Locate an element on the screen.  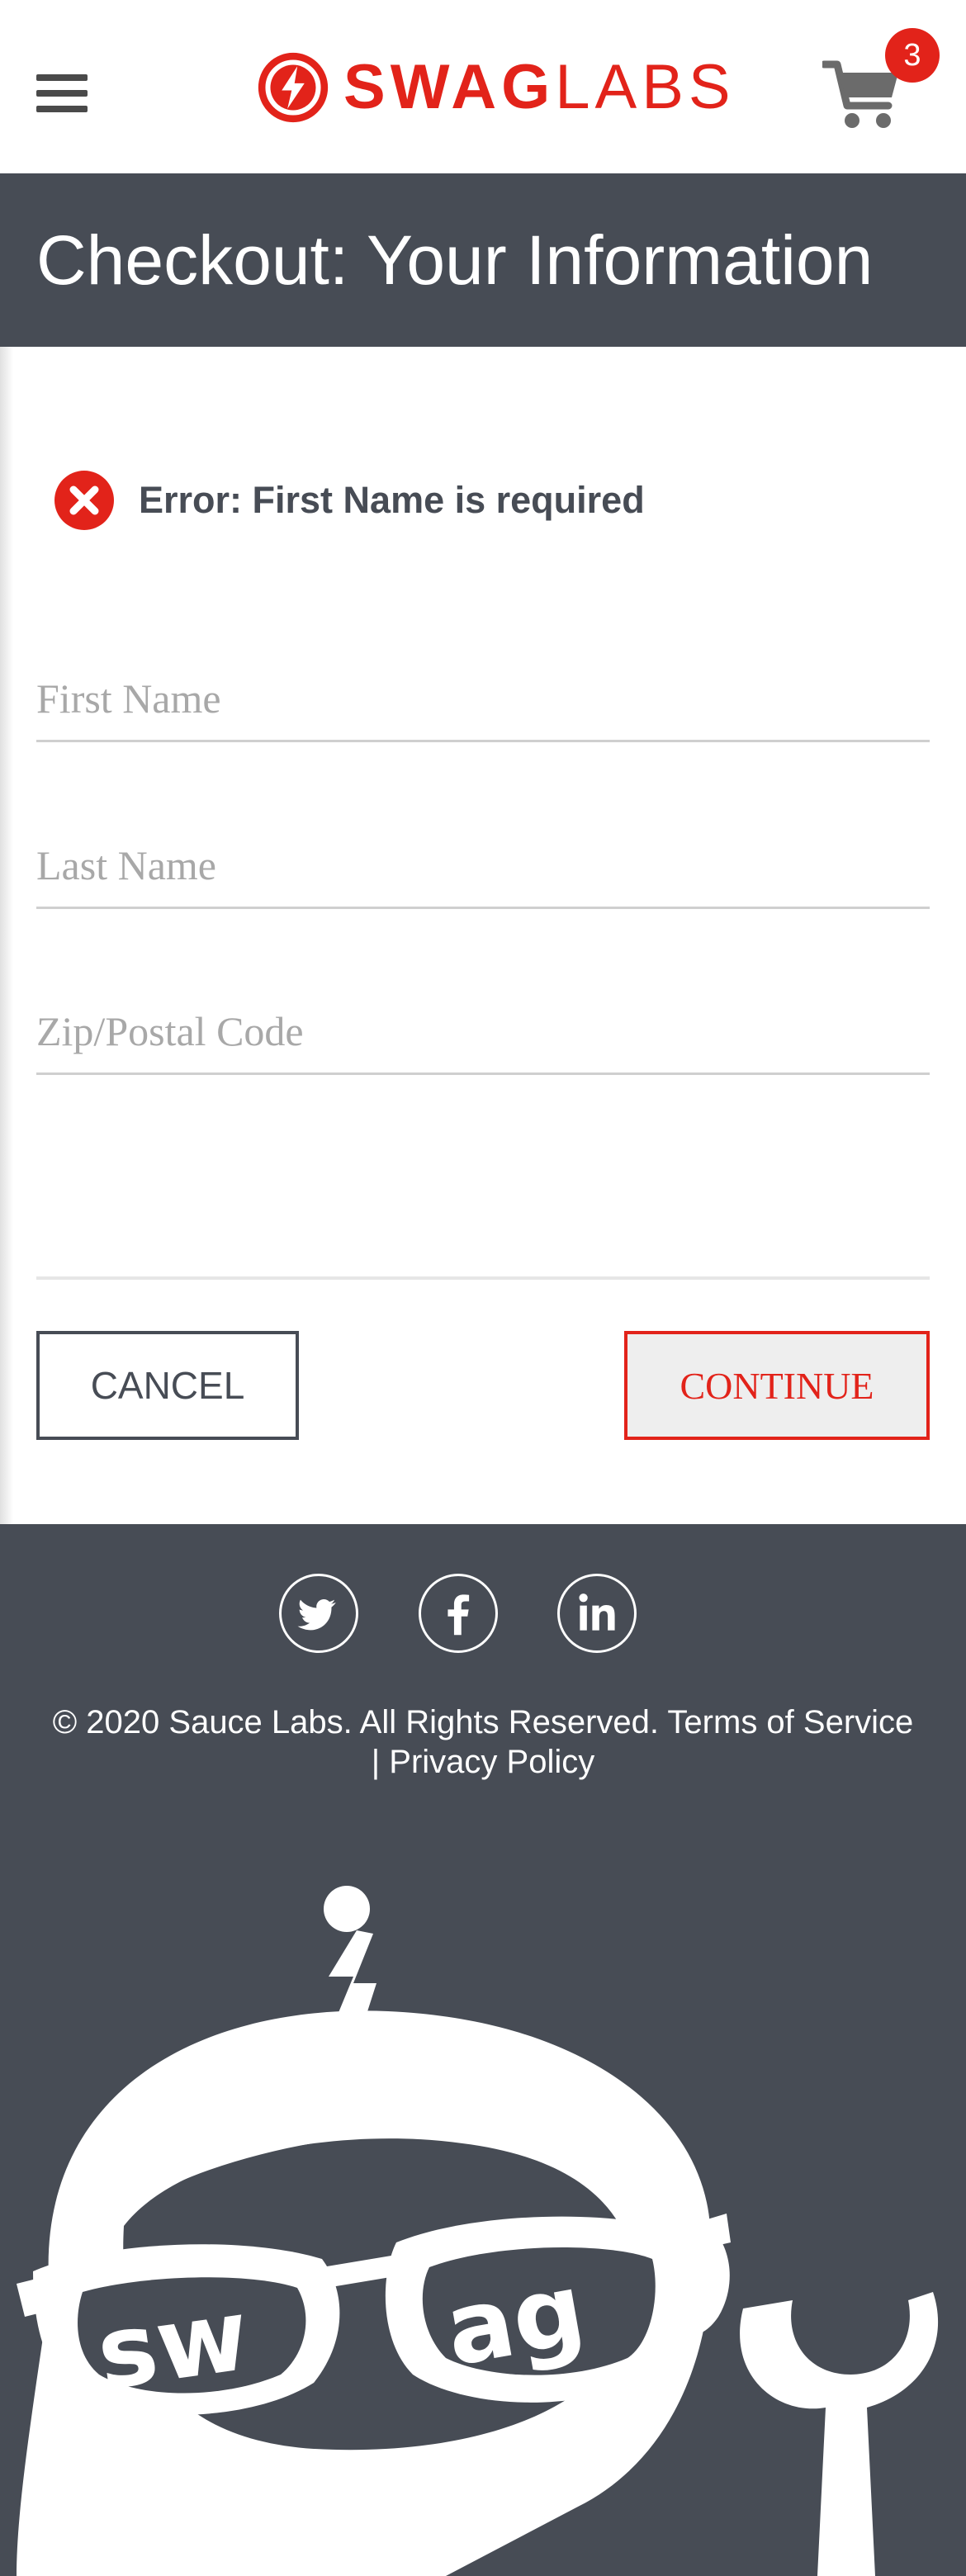
svg-text: sw is located at coordinates (173, 2345).